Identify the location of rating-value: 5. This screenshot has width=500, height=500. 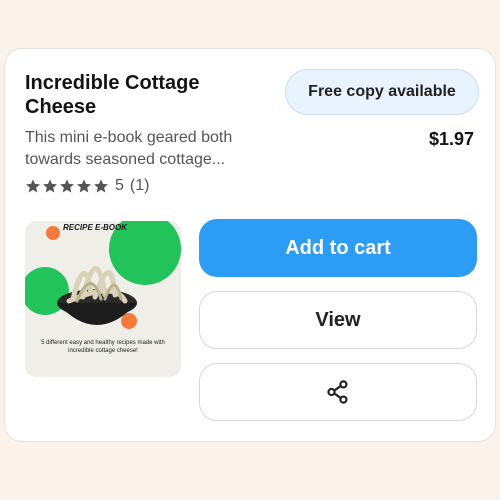
(119, 185).